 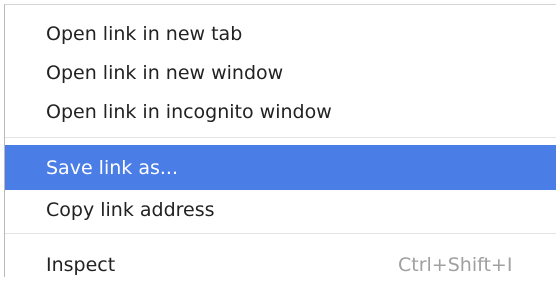 I want to click on menu-item-label: Open link in incognito window, so click(x=189, y=111).